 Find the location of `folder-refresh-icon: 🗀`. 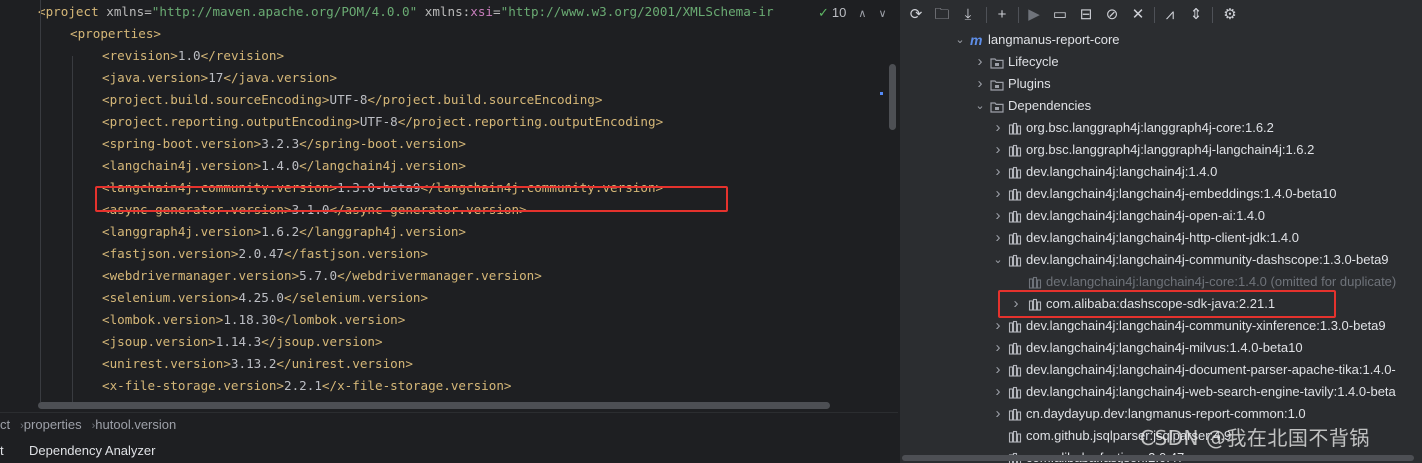

folder-refresh-icon: 🗀 is located at coordinates (942, 15).